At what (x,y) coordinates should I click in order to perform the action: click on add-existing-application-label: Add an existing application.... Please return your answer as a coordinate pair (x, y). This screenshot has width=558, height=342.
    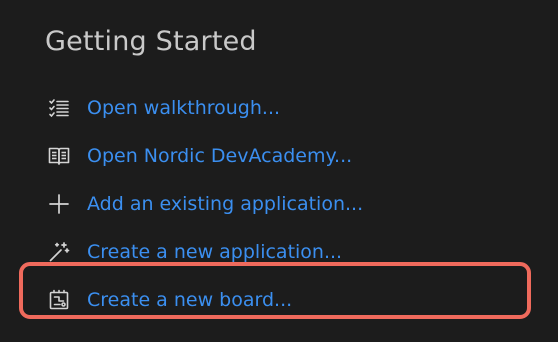
    Looking at the image, I should click on (225, 204).